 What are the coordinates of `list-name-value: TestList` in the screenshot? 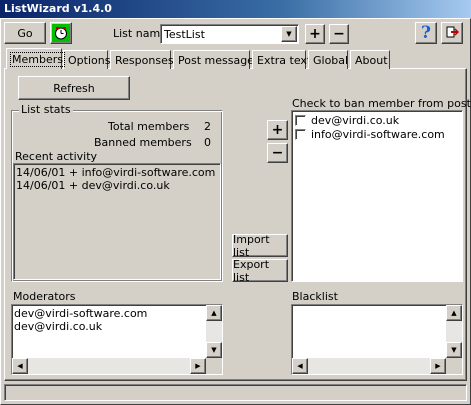 It's located at (184, 34).